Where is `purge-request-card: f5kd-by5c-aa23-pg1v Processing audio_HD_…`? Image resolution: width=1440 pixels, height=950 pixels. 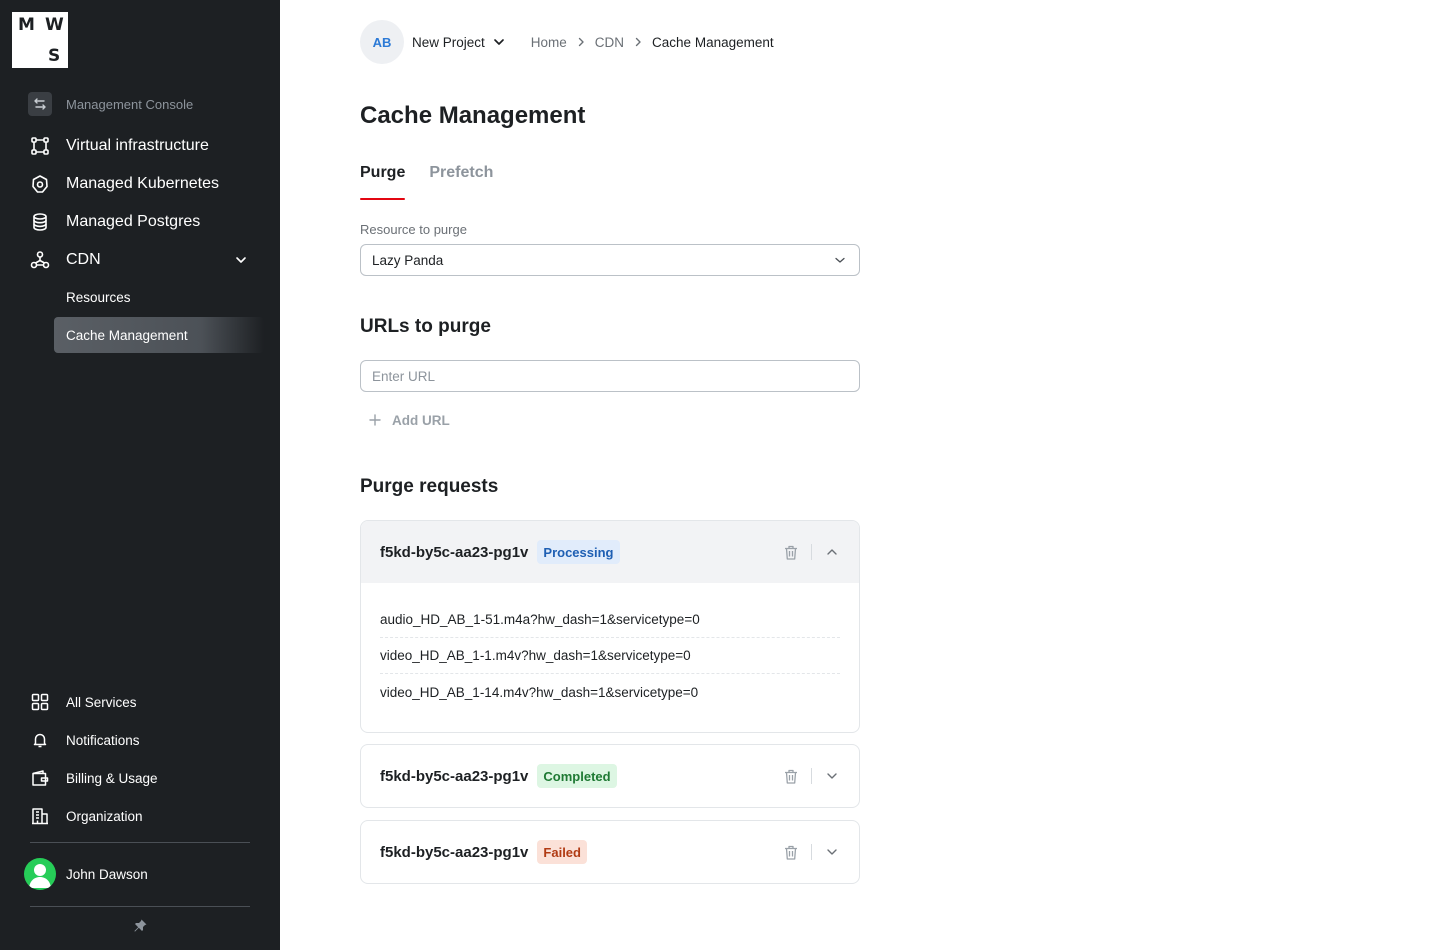 purge-request-card: f5kd-by5c-aa23-pg1v Processing audio_HD_… is located at coordinates (610, 626).